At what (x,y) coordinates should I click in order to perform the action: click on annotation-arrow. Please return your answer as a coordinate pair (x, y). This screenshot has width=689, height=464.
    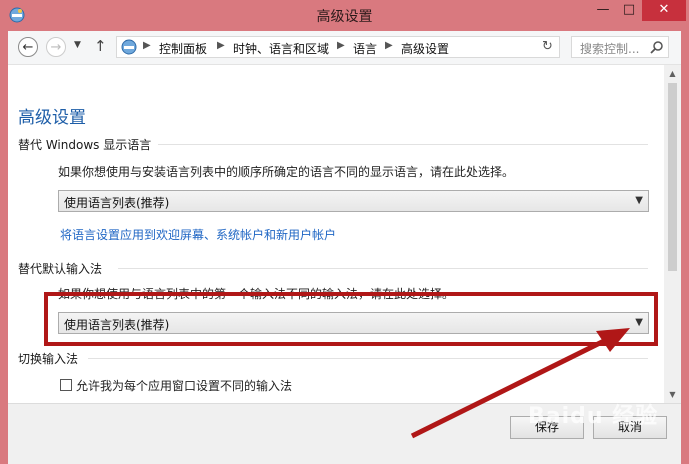
    Looking at the image, I should click on (520, 383).